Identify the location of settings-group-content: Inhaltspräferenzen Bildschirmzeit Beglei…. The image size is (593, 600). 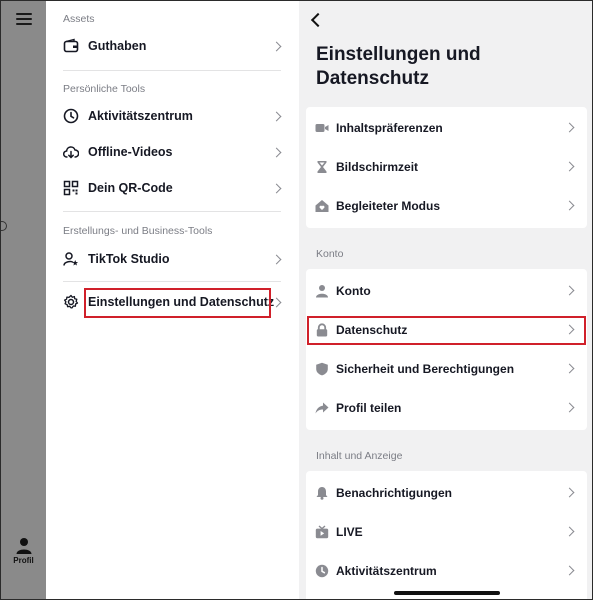
(446, 167).